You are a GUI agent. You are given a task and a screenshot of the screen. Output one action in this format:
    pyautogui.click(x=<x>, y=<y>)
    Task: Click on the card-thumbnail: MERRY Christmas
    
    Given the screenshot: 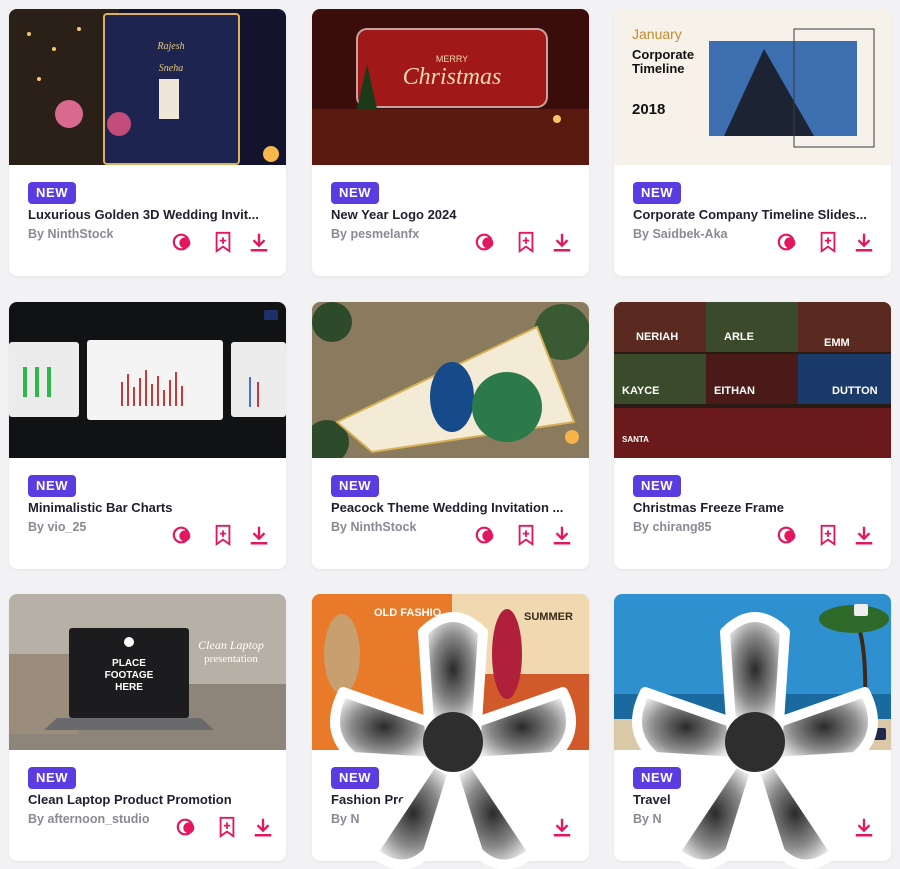 What is the action you would take?
    pyautogui.click(x=450, y=87)
    